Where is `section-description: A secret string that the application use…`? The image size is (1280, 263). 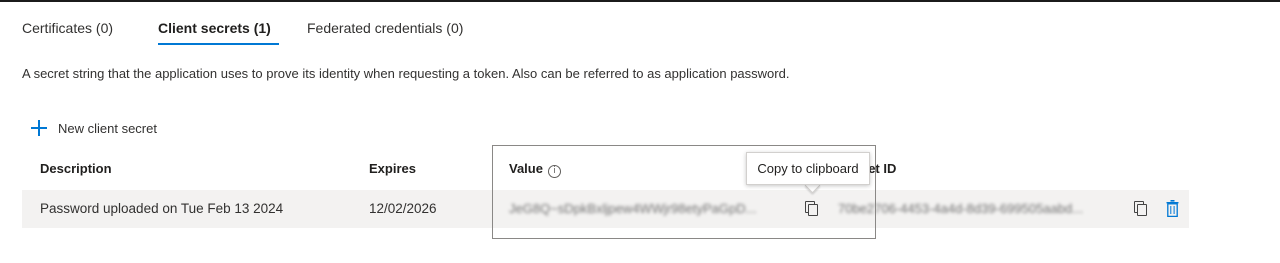 section-description: A secret string that the application use… is located at coordinates (406, 73).